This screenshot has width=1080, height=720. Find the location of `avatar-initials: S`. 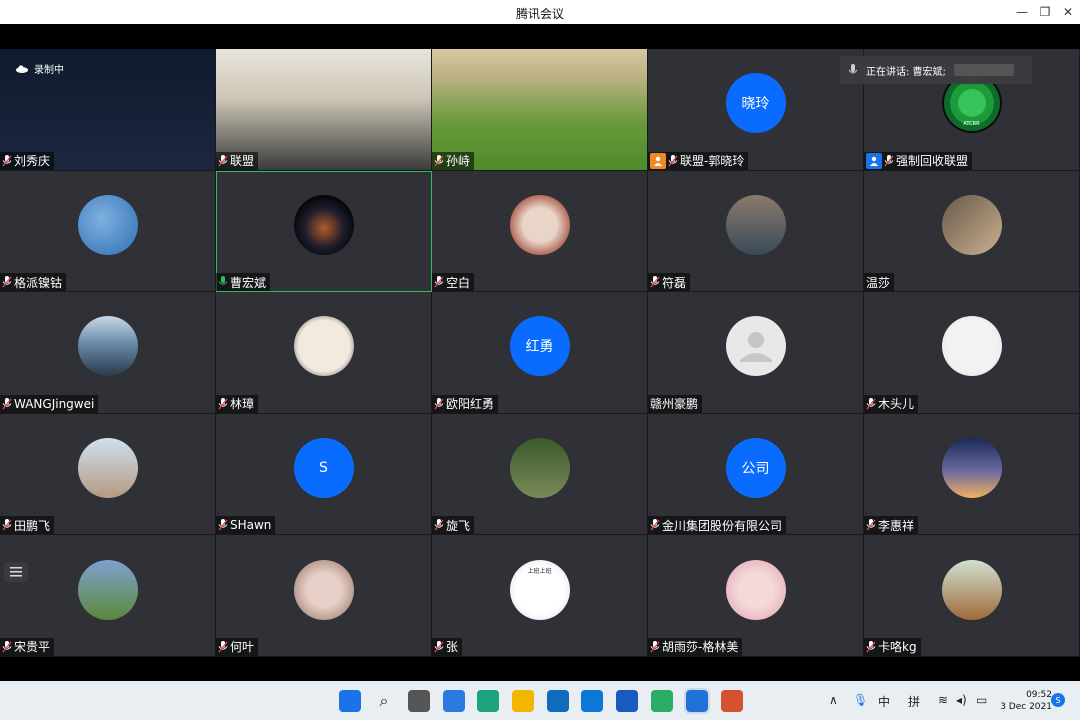

avatar-initials: S is located at coordinates (323, 468).